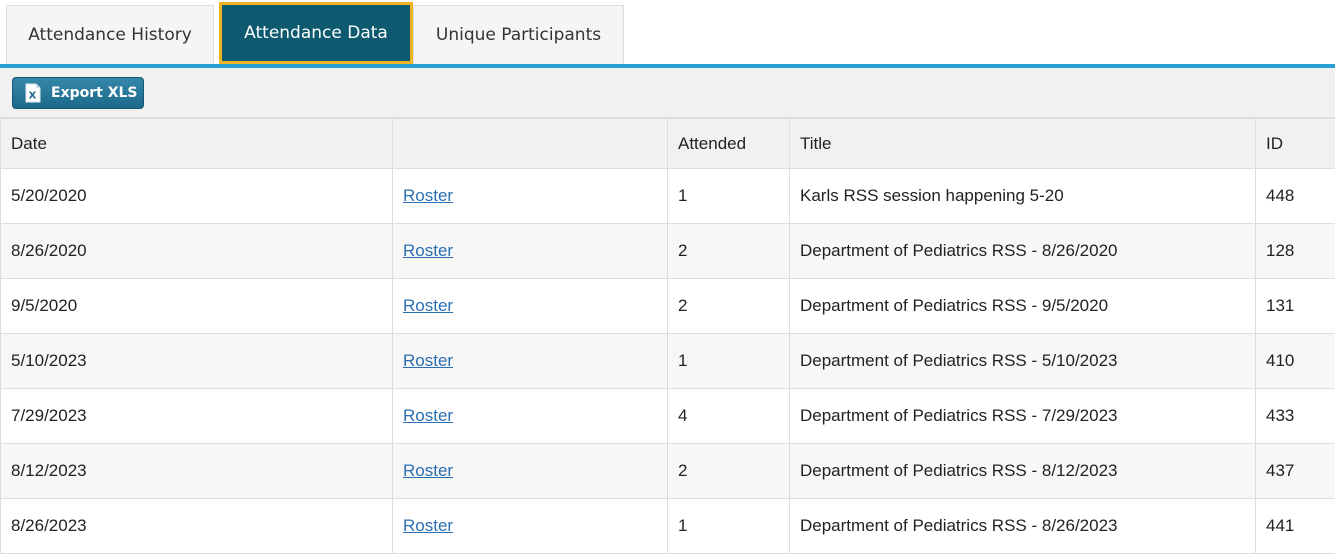 The image size is (1335, 556). I want to click on column-header-title: Title, so click(1022, 143).